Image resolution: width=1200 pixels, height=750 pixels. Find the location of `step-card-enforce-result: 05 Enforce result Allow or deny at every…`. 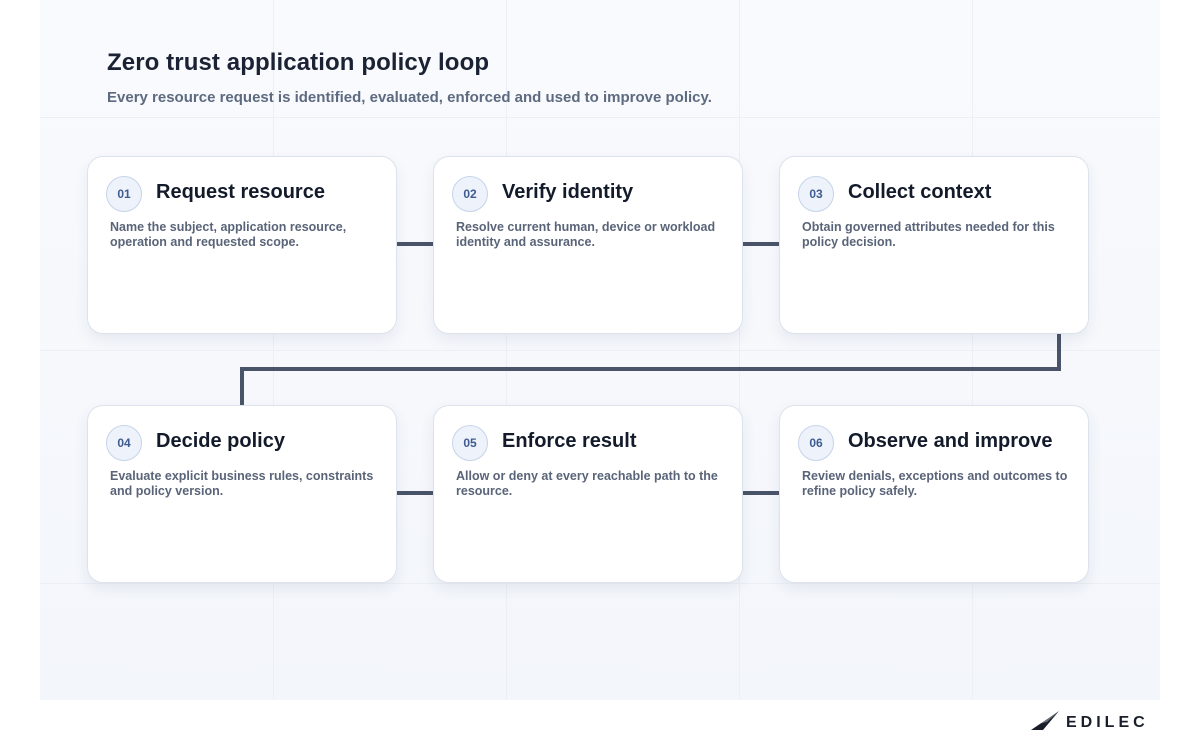

step-card-enforce-result: 05 Enforce result Allow or deny at every… is located at coordinates (588, 494).